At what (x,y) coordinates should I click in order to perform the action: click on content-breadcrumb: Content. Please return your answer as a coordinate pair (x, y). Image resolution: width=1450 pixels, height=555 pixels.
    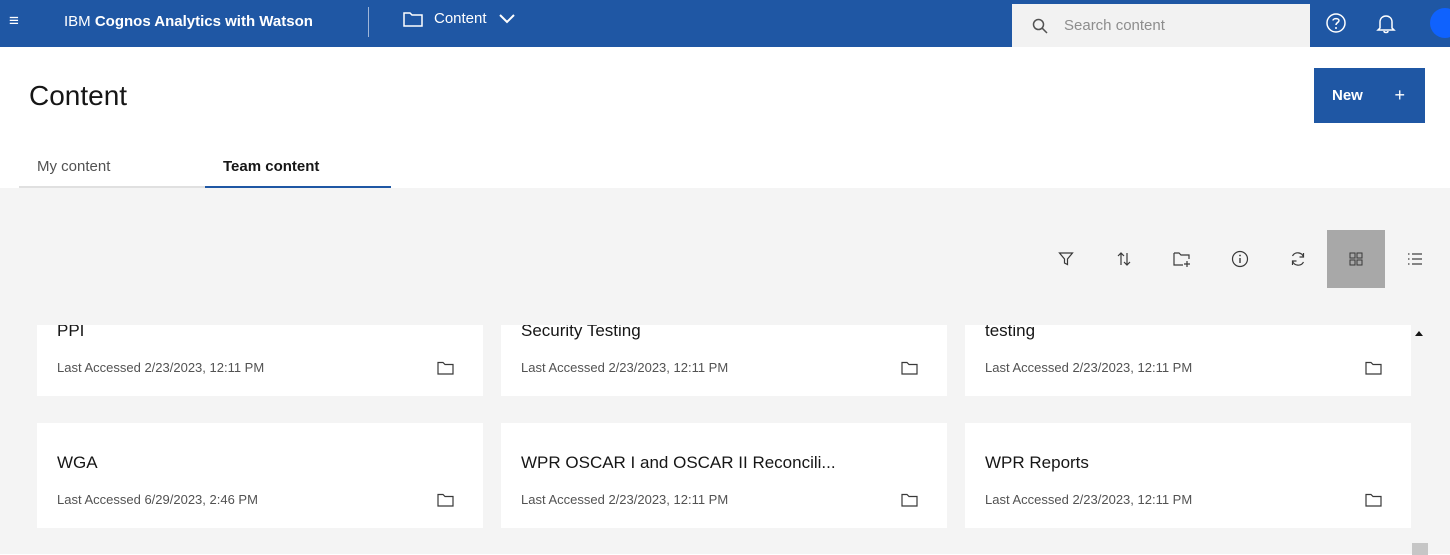
    Looking at the image, I should click on (459, 18).